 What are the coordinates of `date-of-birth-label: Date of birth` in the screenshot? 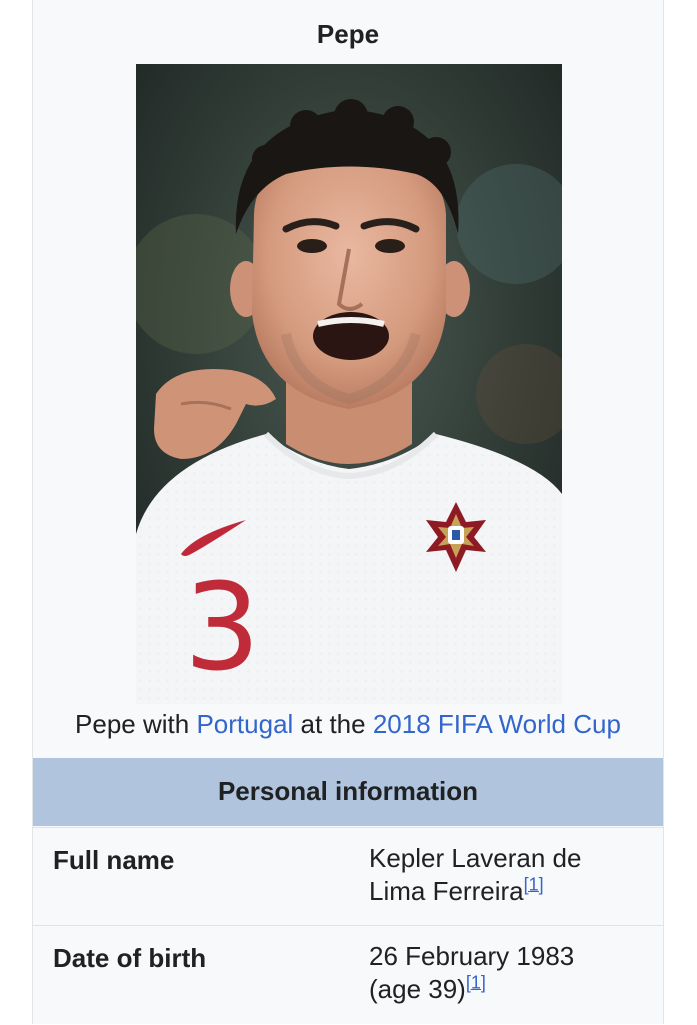 It's located at (130, 958).